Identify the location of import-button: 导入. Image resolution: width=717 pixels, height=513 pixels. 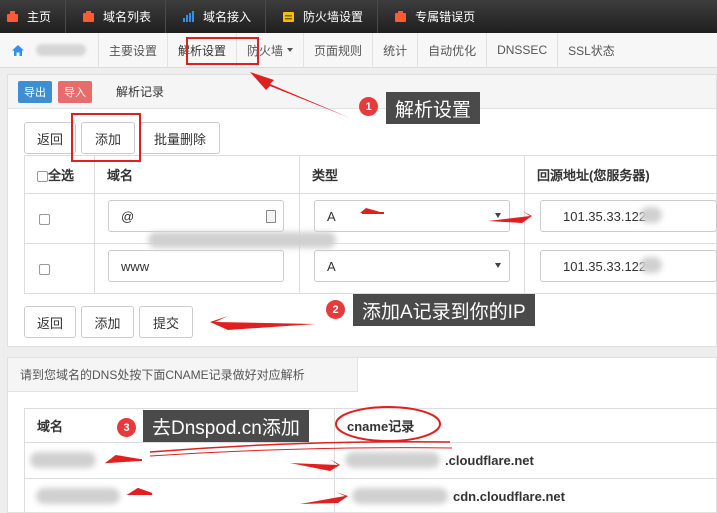
(75, 91).